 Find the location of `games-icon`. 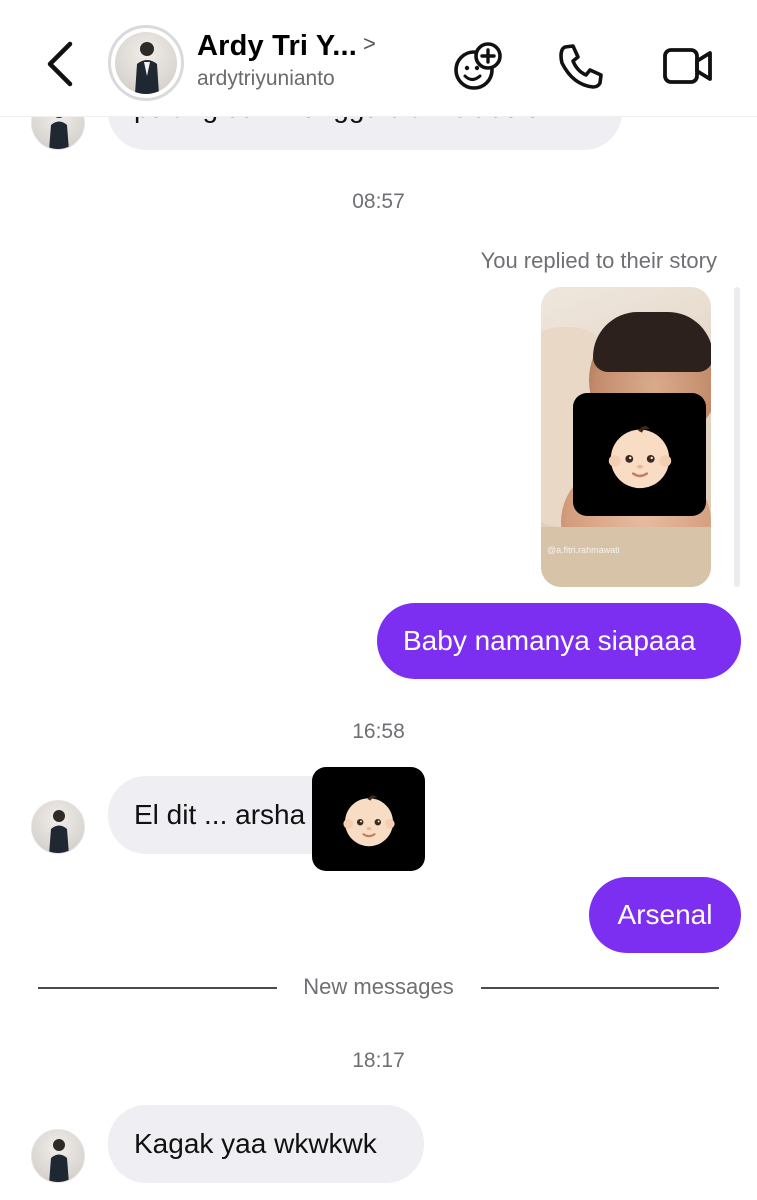

games-icon is located at coordinates (478, 66).